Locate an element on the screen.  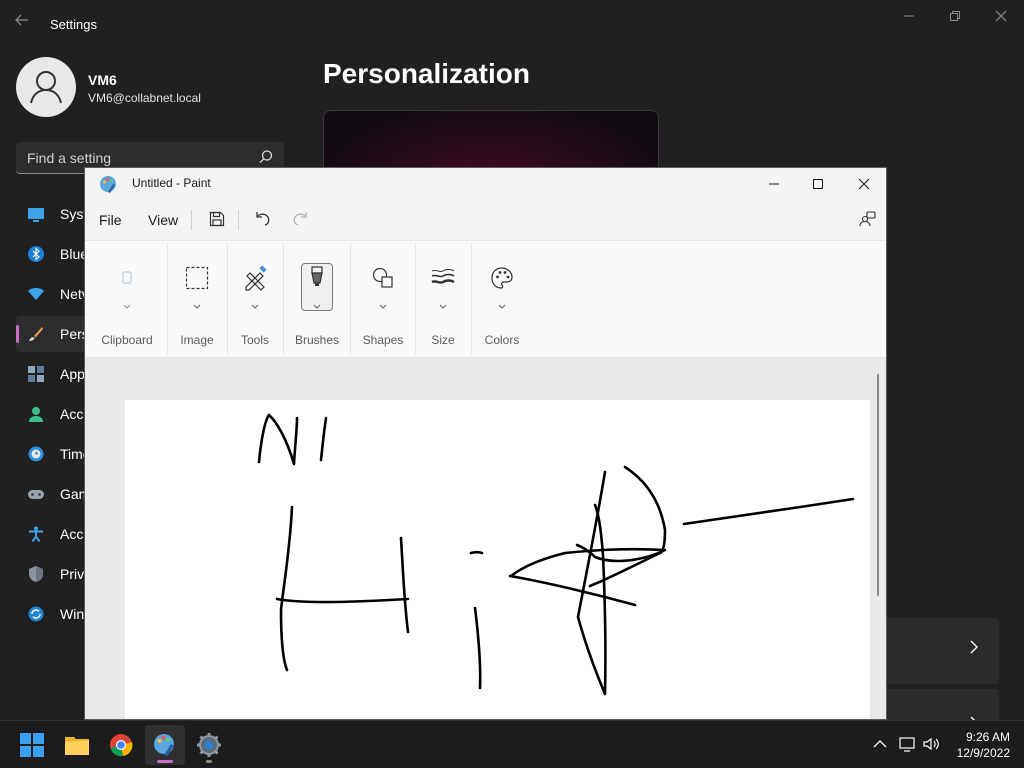
maximize-icon is located at coordinates (818, 184).